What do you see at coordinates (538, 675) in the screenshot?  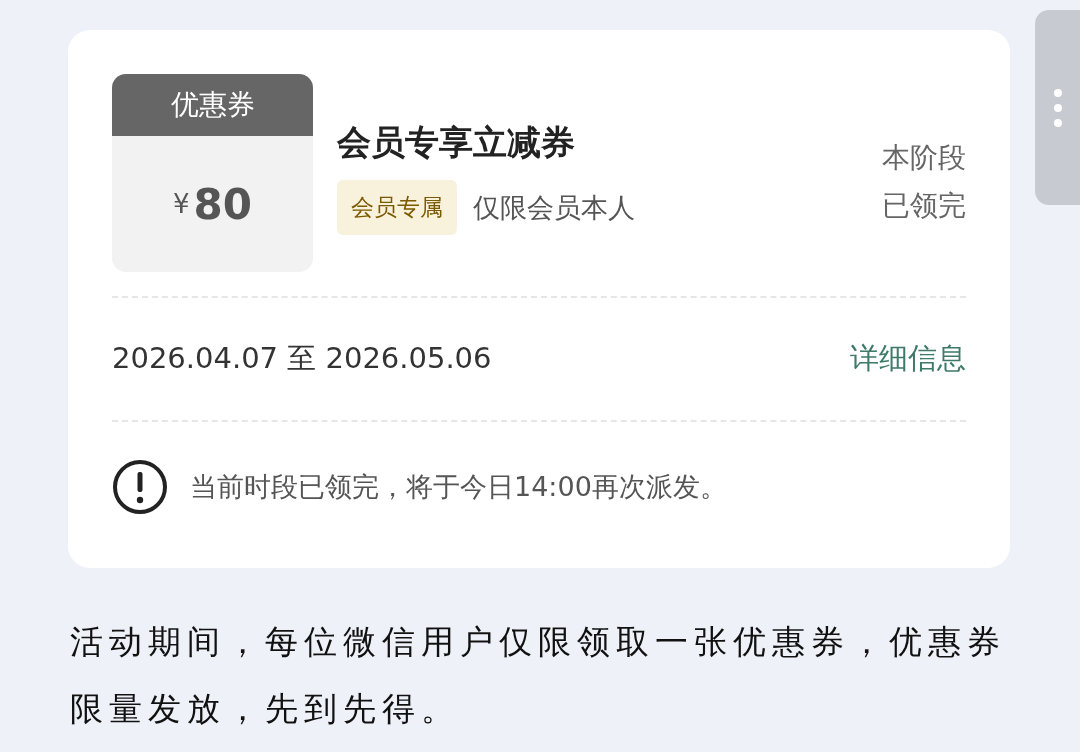 I see `description-text: 活动期间，每位微信用户仅限领取一张优惠券，优惠券限量发放，先到先得。` at bounding box center [538, 675].